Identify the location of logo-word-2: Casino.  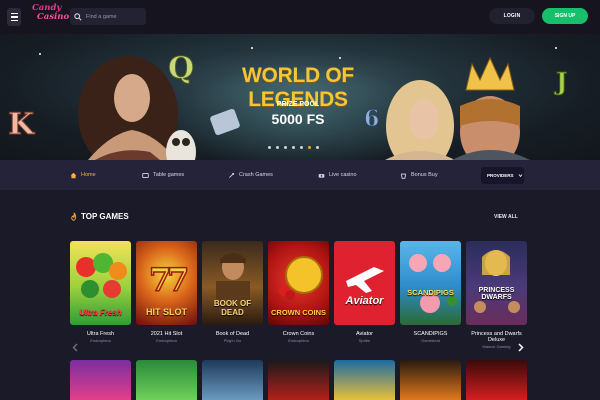
(53, 17).